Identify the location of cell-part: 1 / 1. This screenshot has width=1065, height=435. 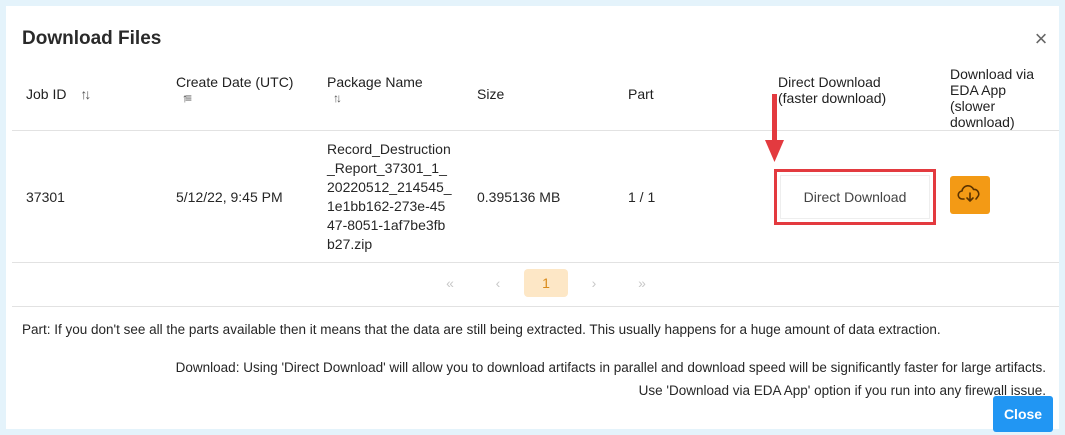
(689, 196).